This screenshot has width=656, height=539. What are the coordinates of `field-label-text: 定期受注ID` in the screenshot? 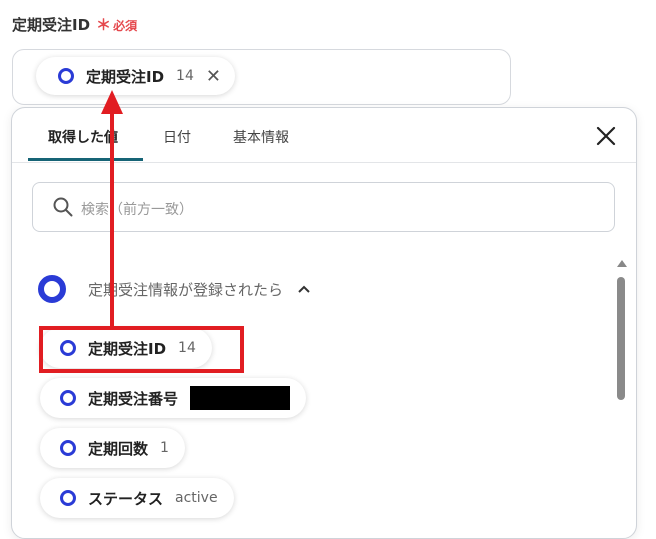 It's located at (51, 25).